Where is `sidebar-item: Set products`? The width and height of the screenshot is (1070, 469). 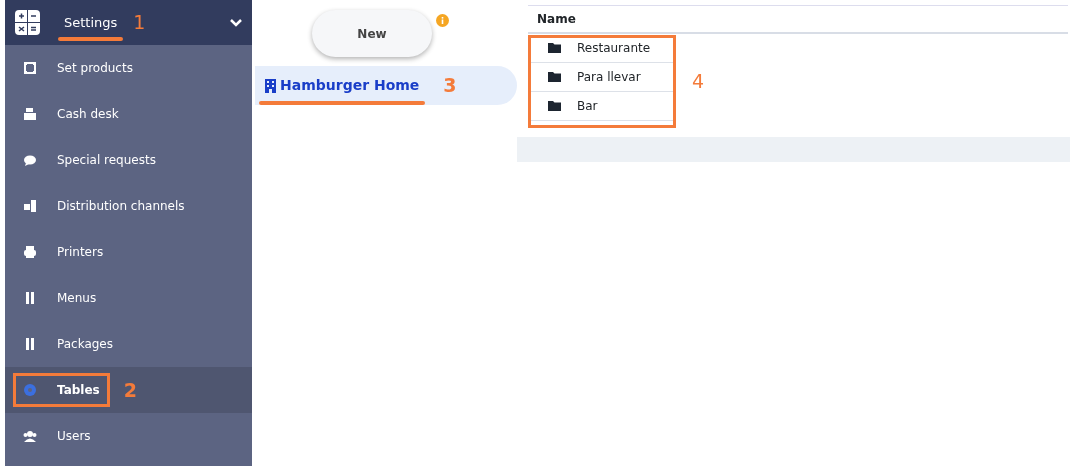 sidebar-item: Set products is located at coordinates (78, 68).